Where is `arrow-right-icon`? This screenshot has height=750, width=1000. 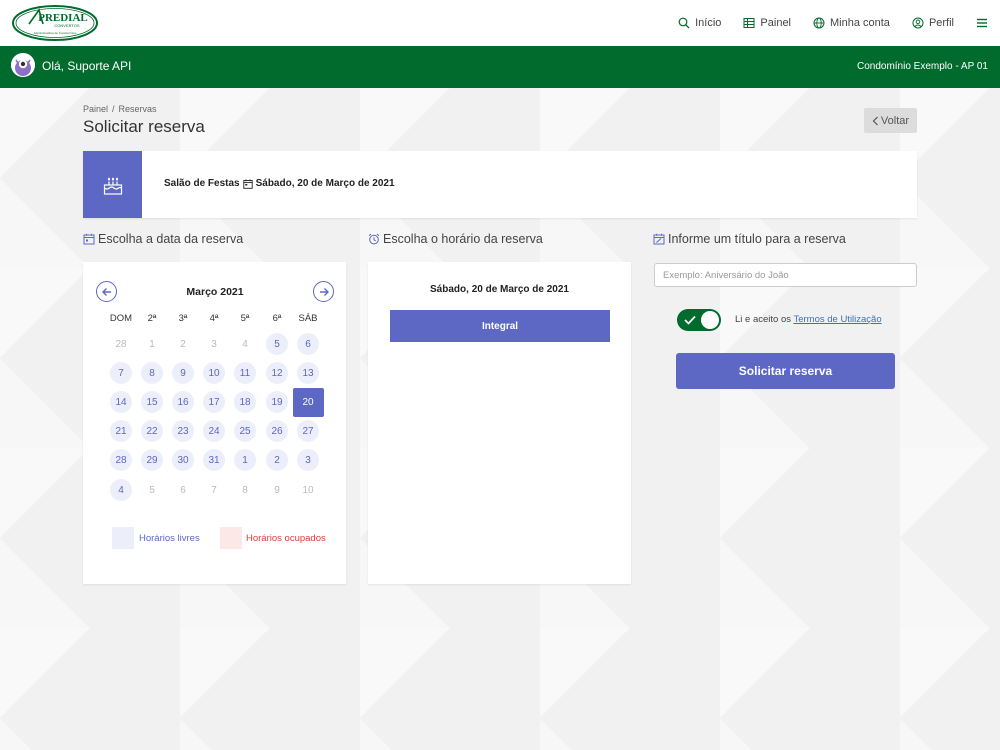
arrow-right-icon is located at coordinates (324, 291).